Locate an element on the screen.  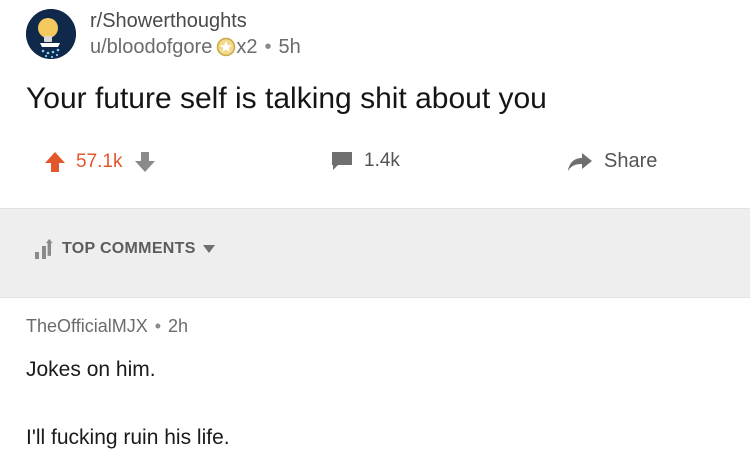
post-author: u/bloodofgore is located at coordinates (151, 47).